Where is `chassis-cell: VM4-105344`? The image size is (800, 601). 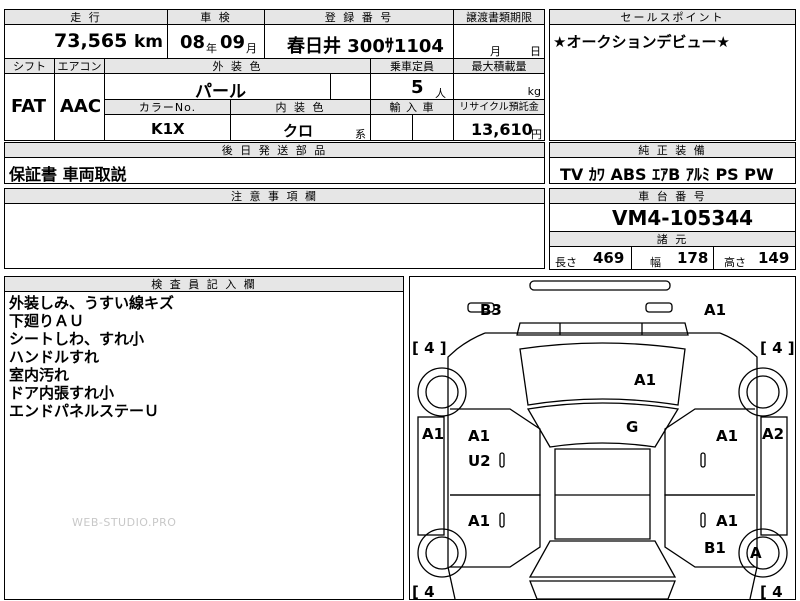 chassis-cell: VM4-105344 is located at coordinates (672, 217).